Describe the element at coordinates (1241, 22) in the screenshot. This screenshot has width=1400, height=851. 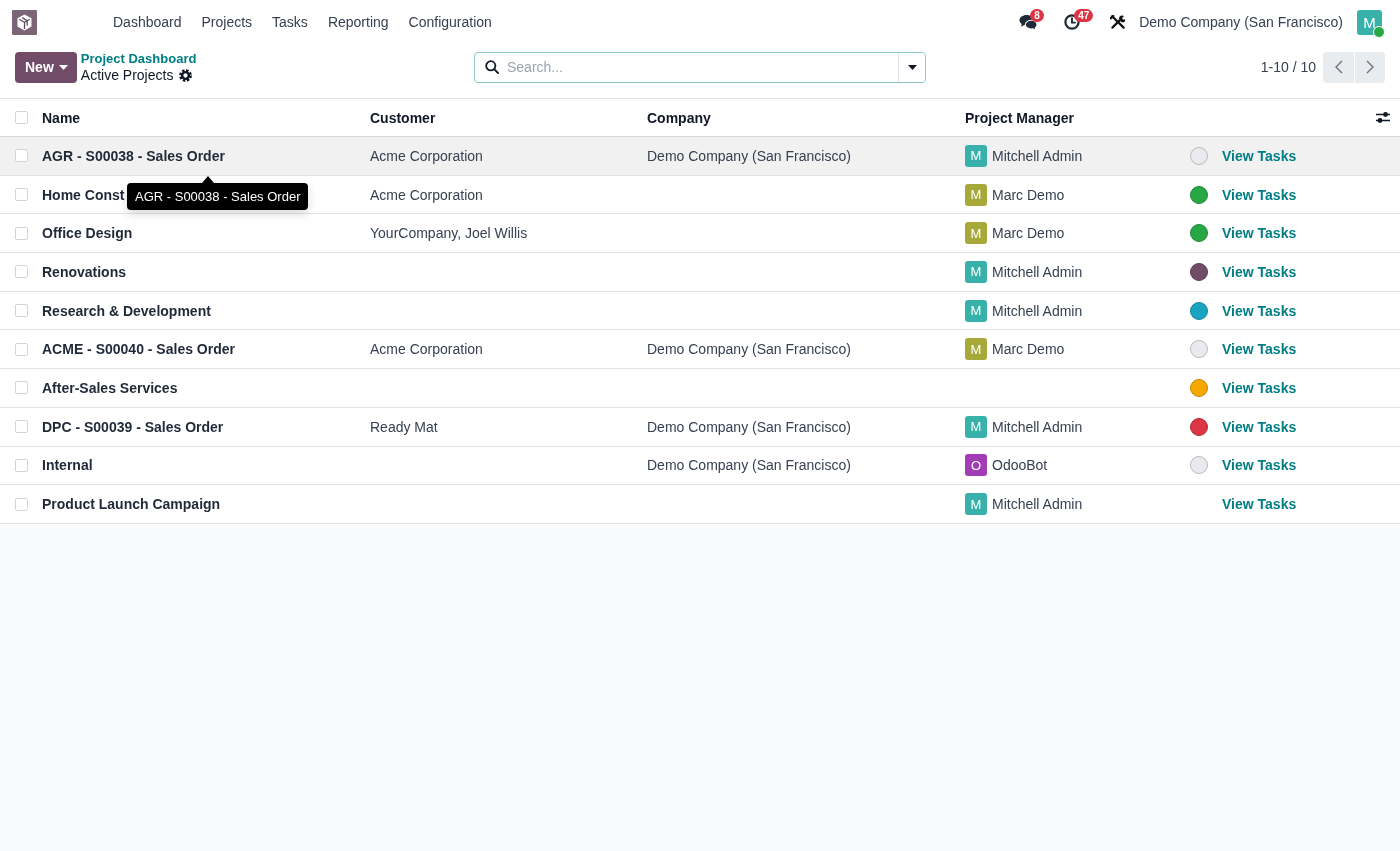
I see `company-switcher: Demo Company (San Francisco)` at that location.